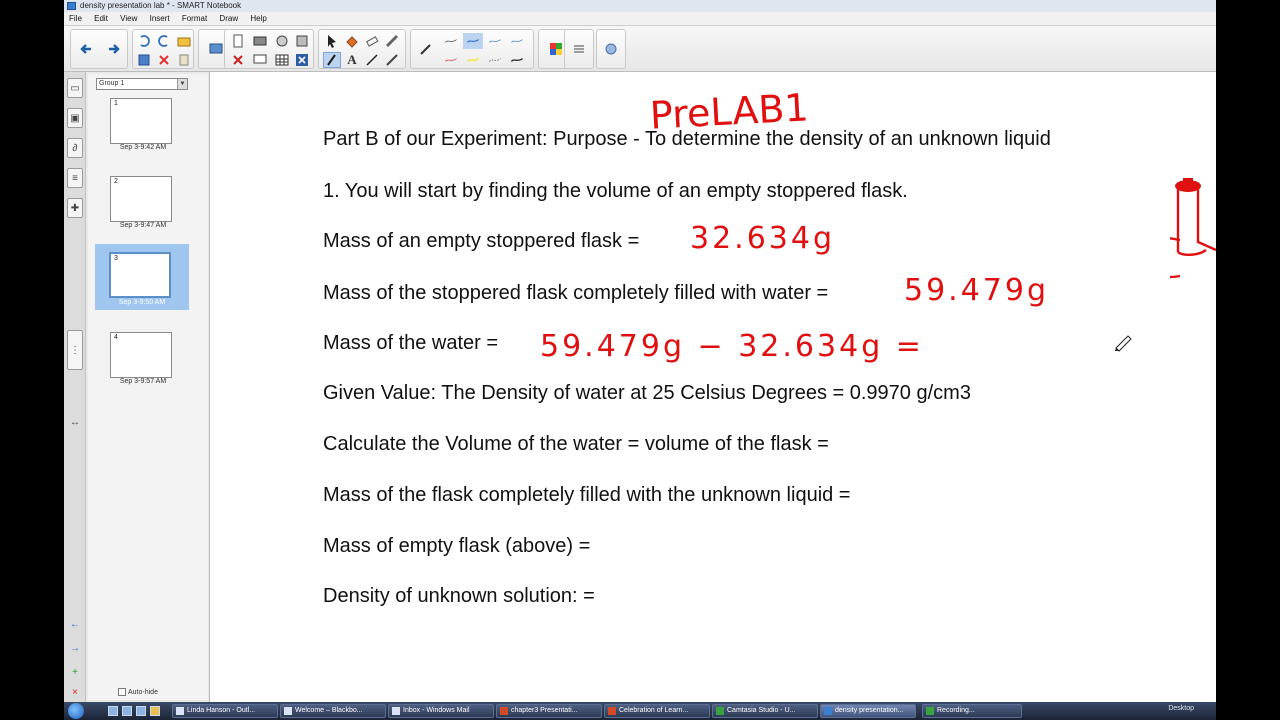  Describe the element at coordinates (451, 41) in the screenshot. I see `pen-style-1-icon` at that location.